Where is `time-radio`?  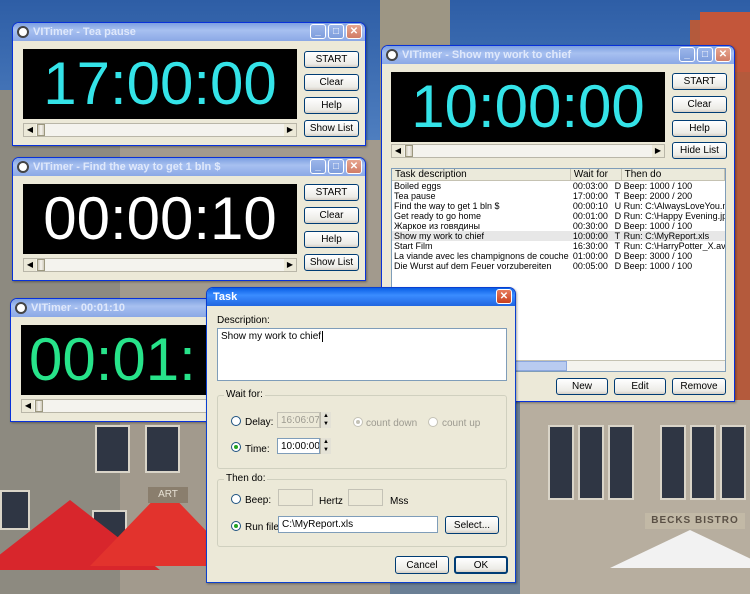 time-radio is located at coordinates (236, 447).